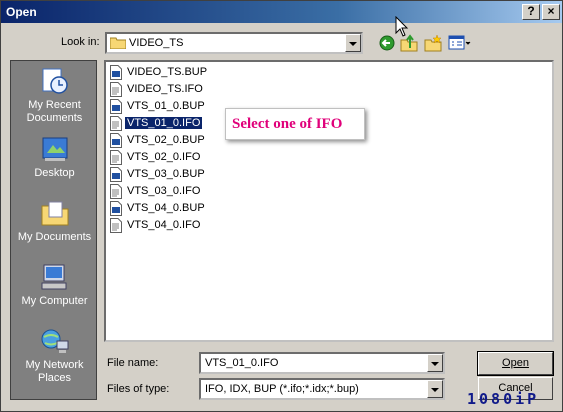 Image resolution: width=563 pixels, height=412 pixels. Describe the element at coordinates (138, 389) in the screenshot. I see `files-of-type-label: Files of type:` at that location.